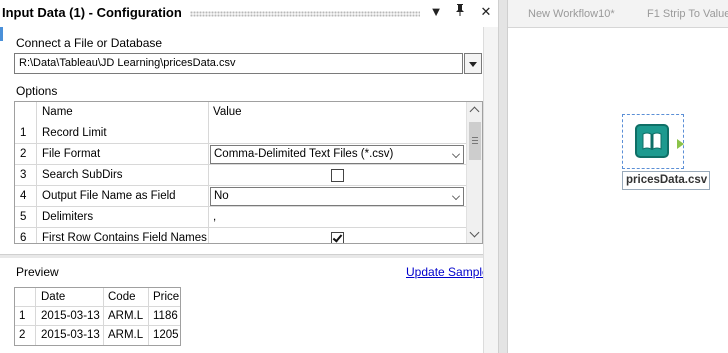 The height and width of the screenshot is (353, 728). Describe the element at coordinates (70, 297) in the screenshot. I see `preview-header-date: Date` at that location.